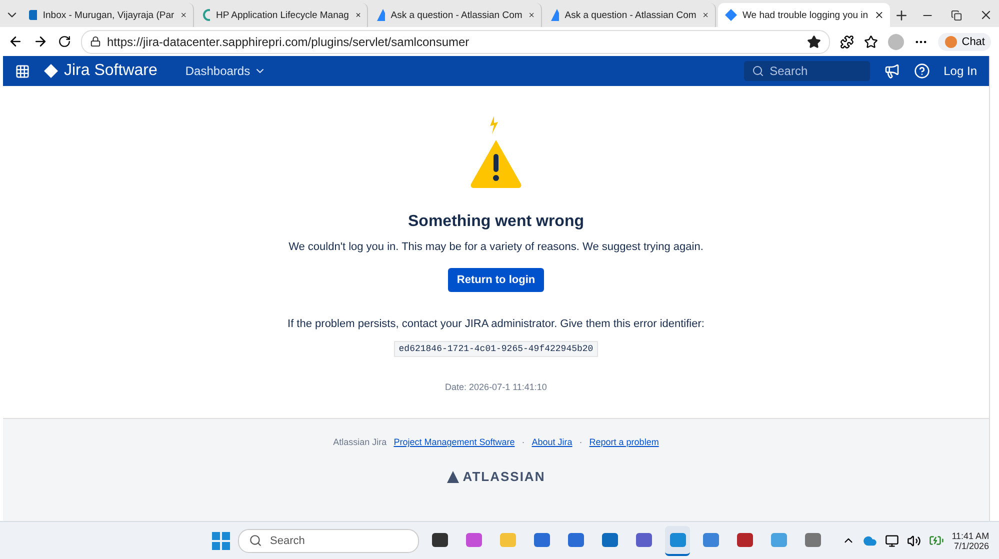 This screenshot has width=999, height=559. Describe the element at coordinates (913, 541) in the screenshot. I see `volume-icon` at that location.